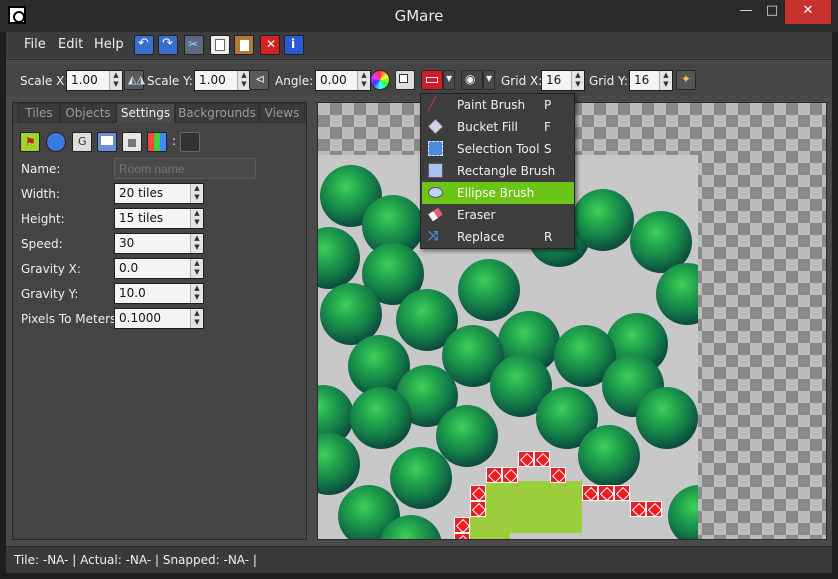  I want to click on cut-button: ✂, so click(194, 45).